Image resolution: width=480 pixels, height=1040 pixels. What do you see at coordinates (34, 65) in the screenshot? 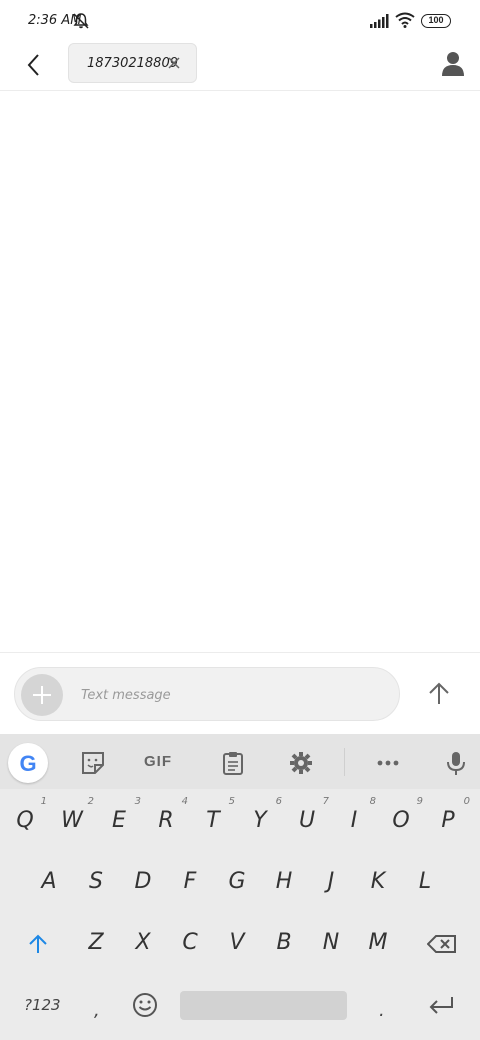
I see `back-arrow-icon` at bounding box center [34, 65].